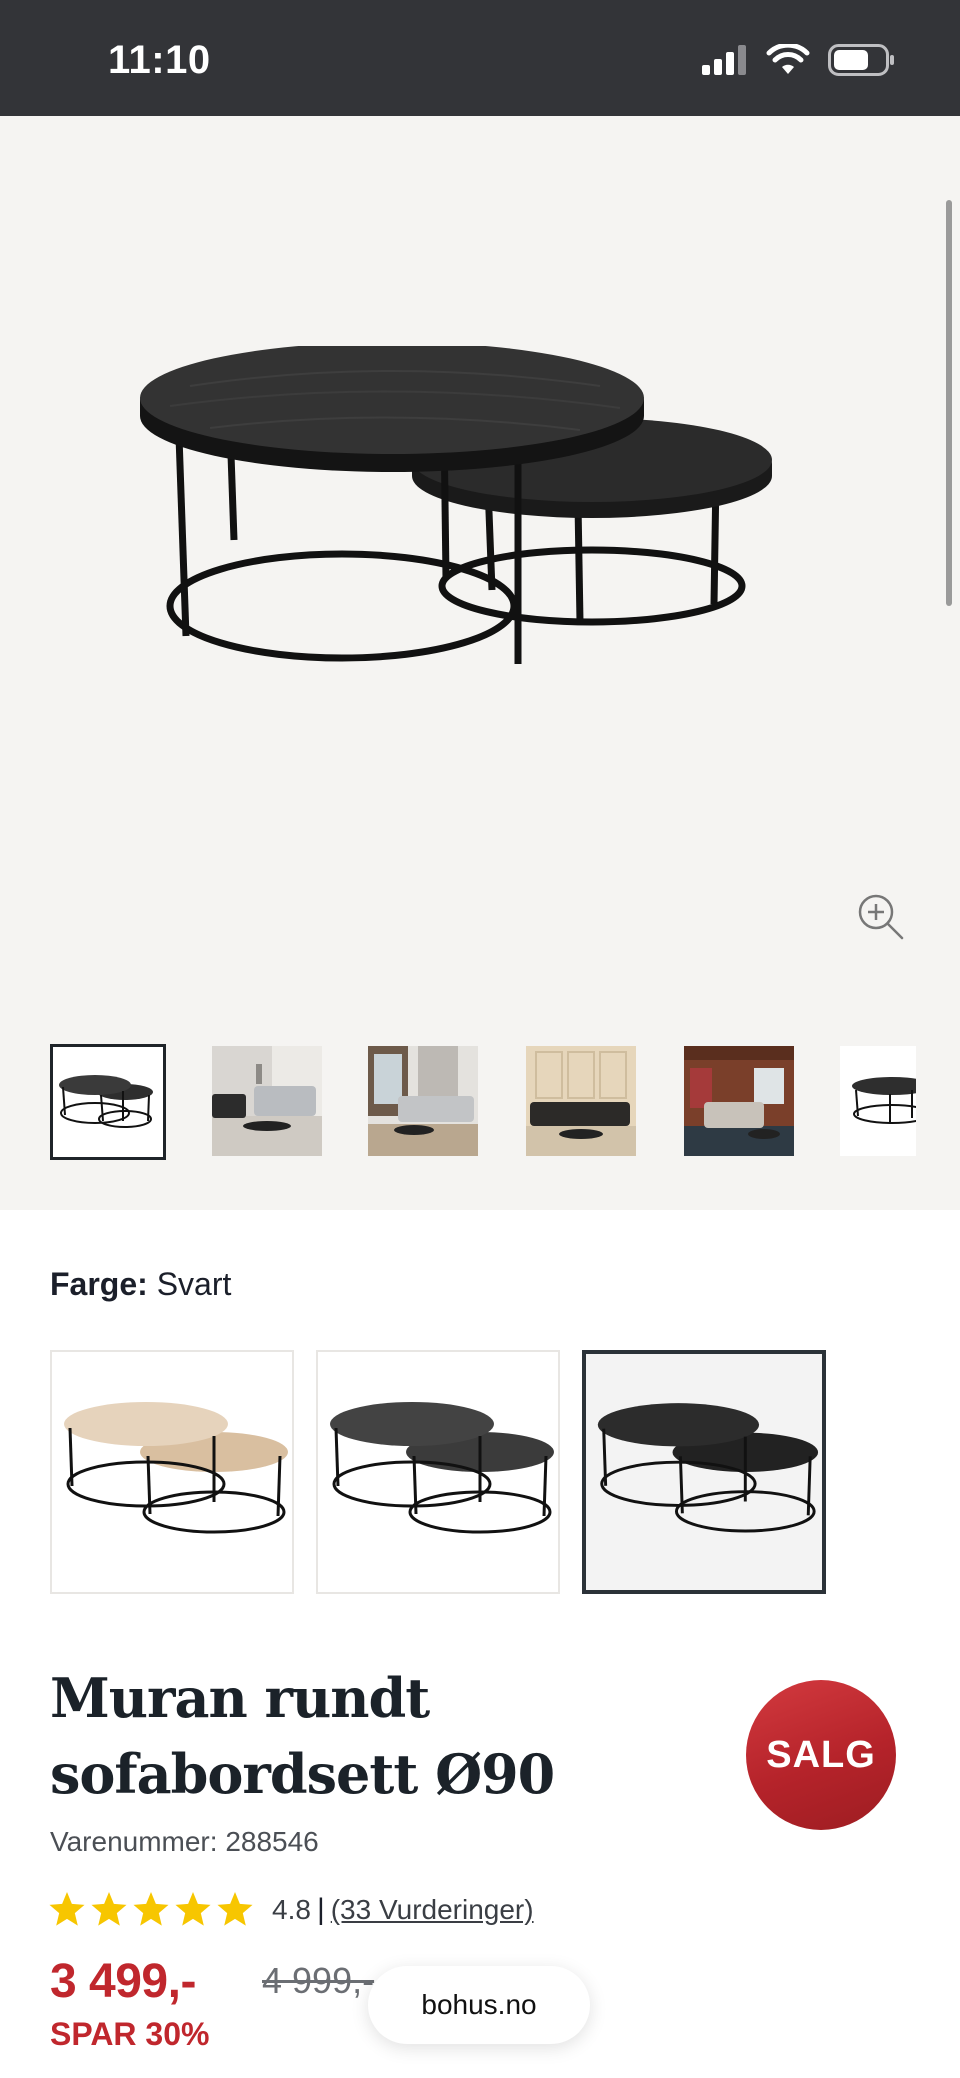  Describe the element at coordinates (704, 1472) in the screenshot. I see `color-swatch-black` at that location.